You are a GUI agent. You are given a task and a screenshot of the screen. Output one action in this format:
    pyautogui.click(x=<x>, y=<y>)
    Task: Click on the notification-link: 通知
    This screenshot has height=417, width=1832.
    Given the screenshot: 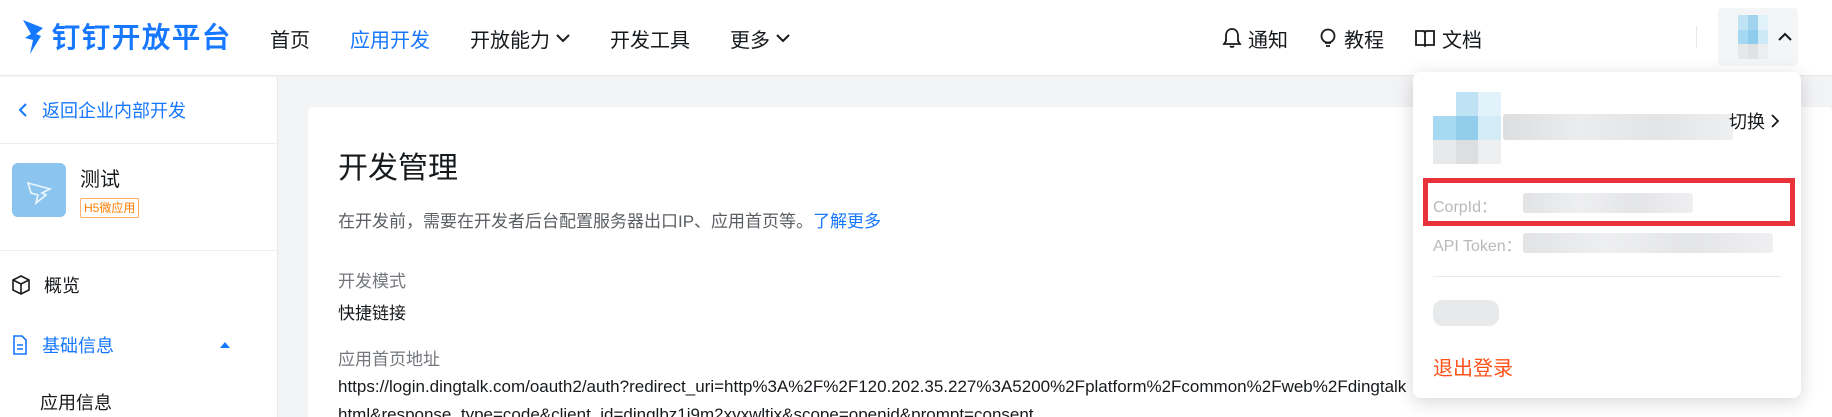 What is the action you would take?
    pyautogui.click(x=1255, y=38)
    